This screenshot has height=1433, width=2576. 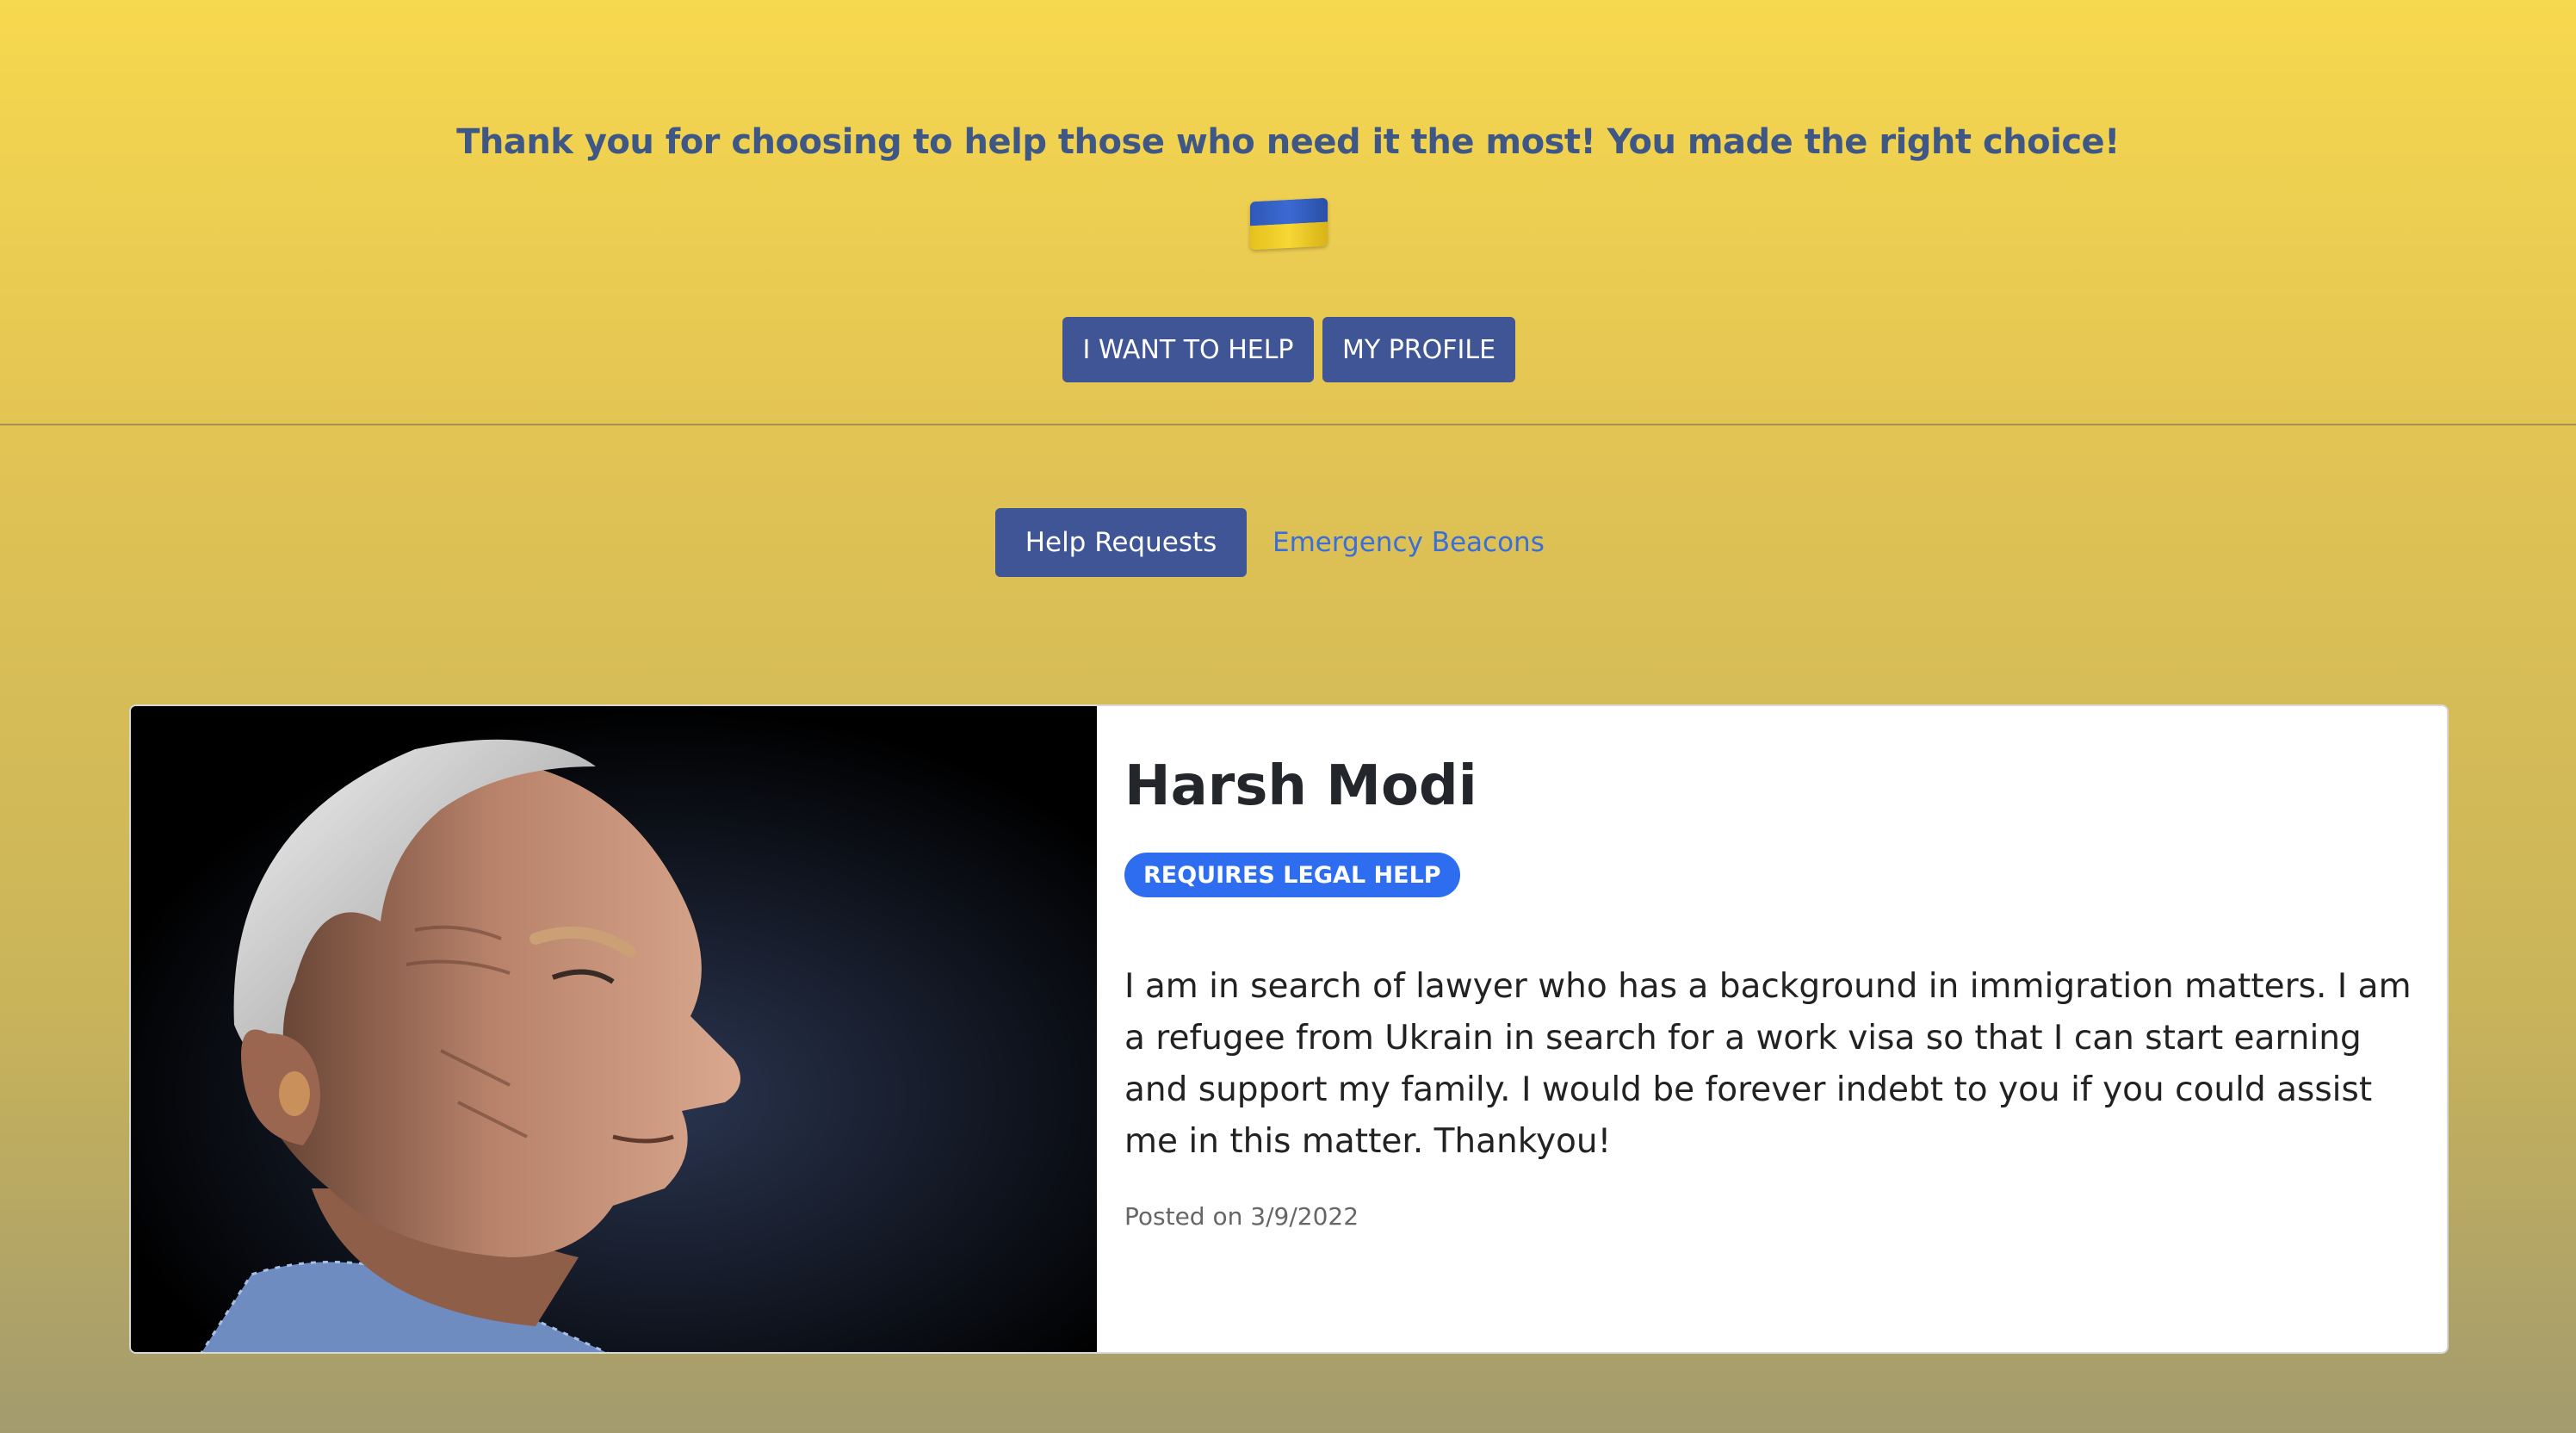 What do you see at coordinates (1409, 542) in the screenshot?
I see `tab-emergency-beacons: Emergency Beacons` at bounding box center [1409, 542].